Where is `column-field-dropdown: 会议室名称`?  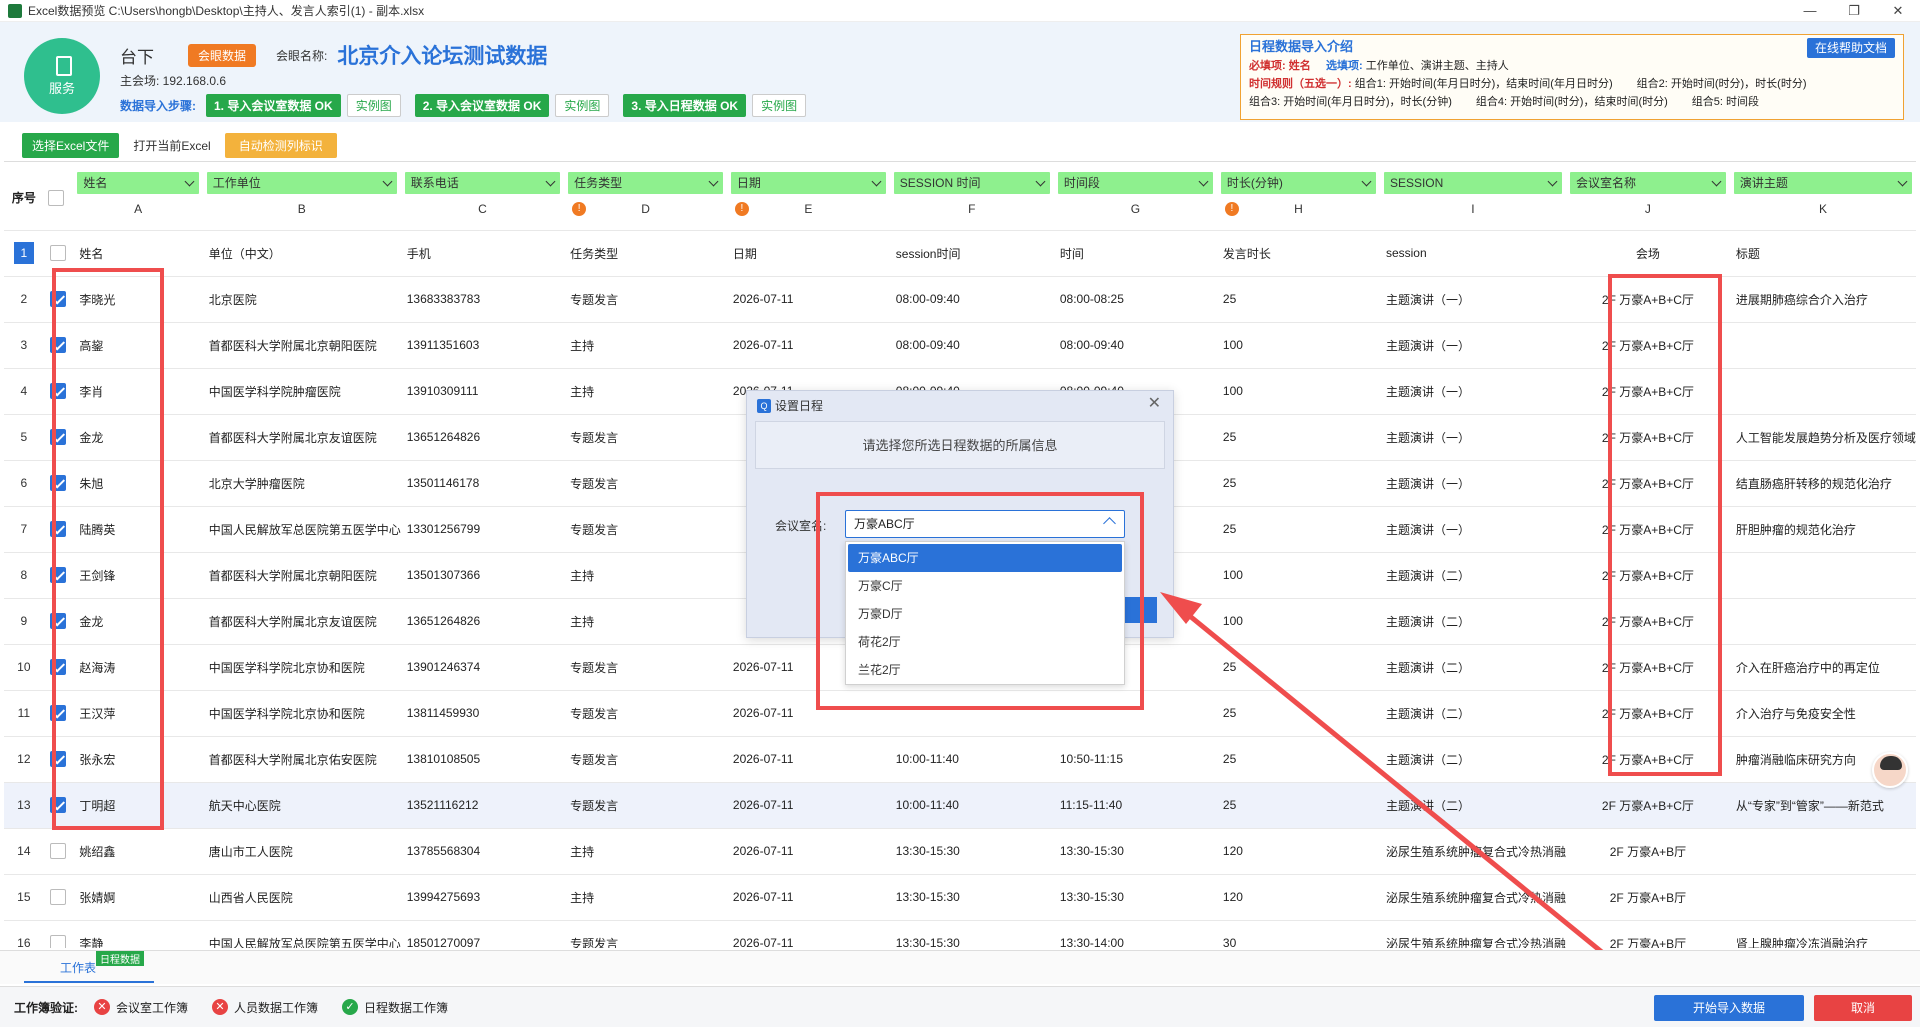 column-field-dropdown: 会议室名称 is located at coordinates (1647, 183).